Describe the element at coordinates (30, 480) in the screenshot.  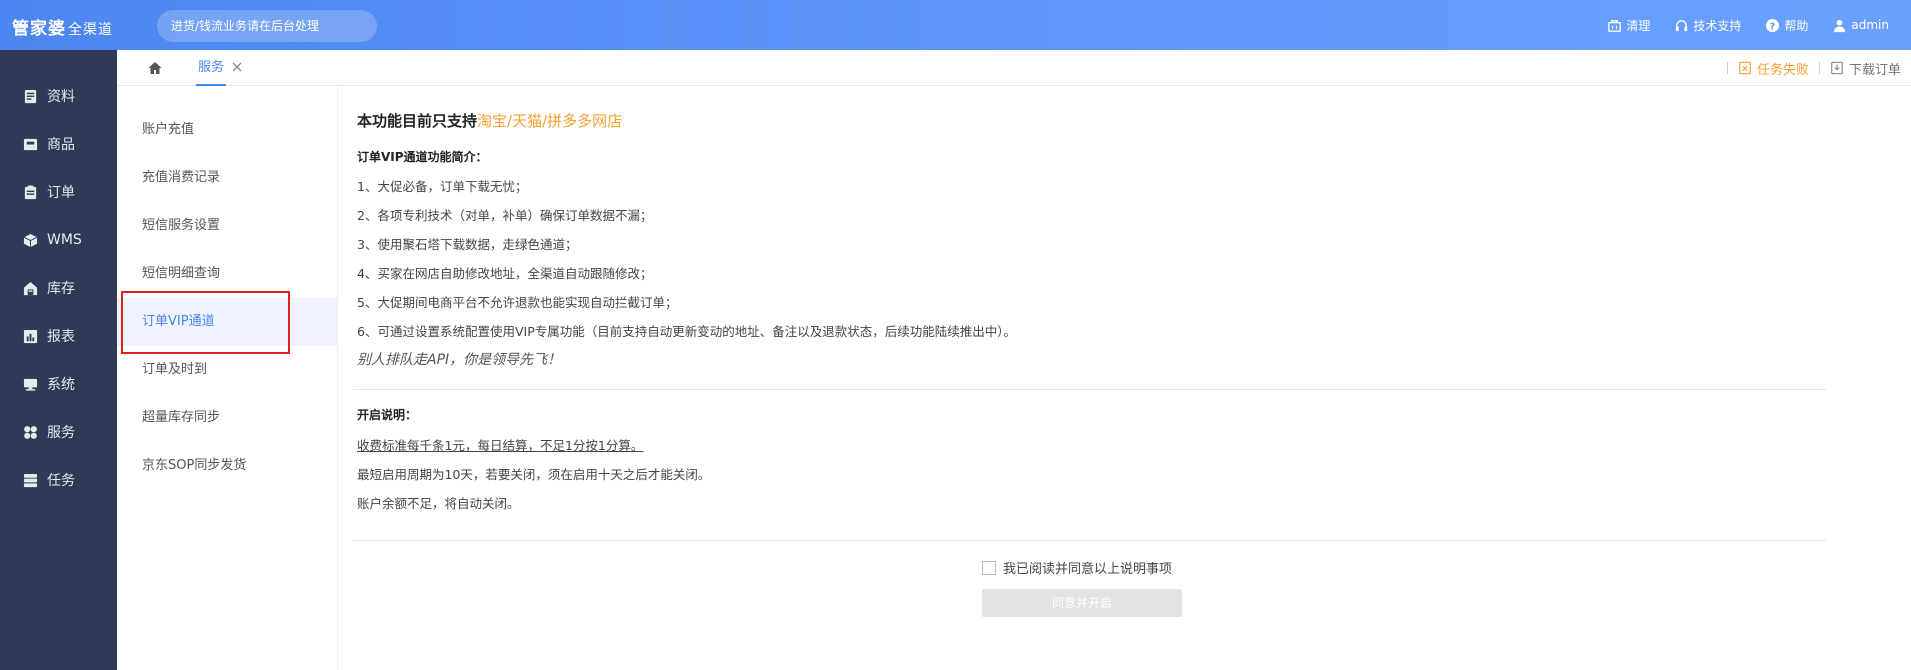
I see `task-icon` at that location.